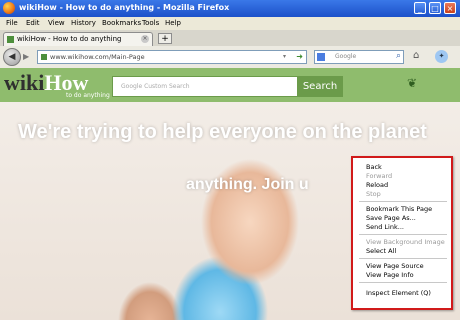  I want to click on go-arrow-icon: ➜, so click(299, 56).